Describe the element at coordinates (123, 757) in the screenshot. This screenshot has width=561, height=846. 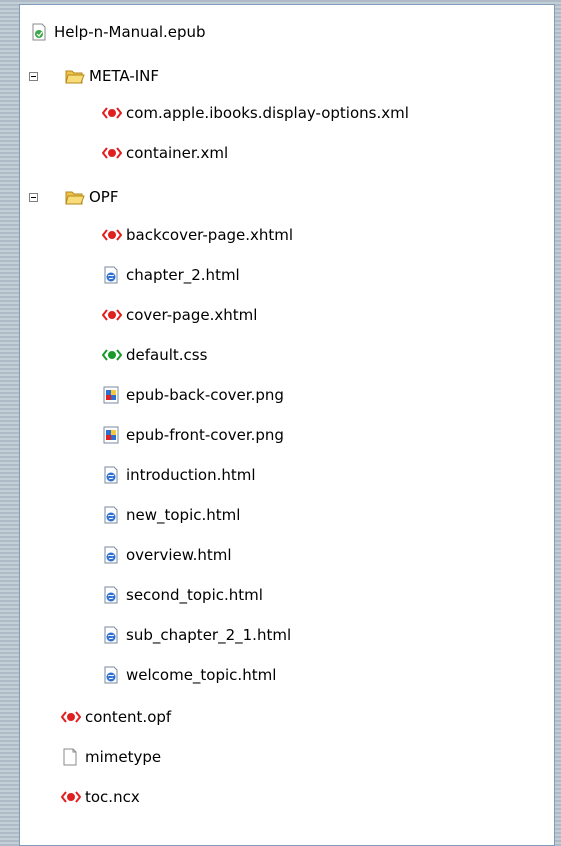
I see `tree-item-label: mimetype` at that location.